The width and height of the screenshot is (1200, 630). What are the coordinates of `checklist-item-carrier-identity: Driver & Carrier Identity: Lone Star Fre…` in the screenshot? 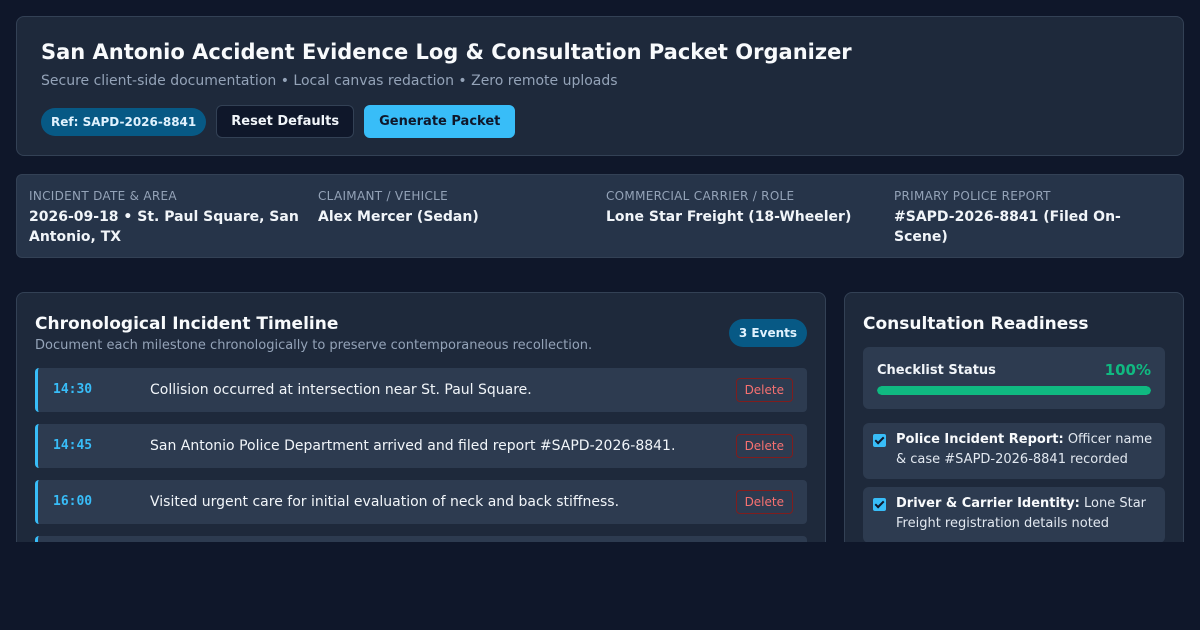 It's located at (1014, 515).